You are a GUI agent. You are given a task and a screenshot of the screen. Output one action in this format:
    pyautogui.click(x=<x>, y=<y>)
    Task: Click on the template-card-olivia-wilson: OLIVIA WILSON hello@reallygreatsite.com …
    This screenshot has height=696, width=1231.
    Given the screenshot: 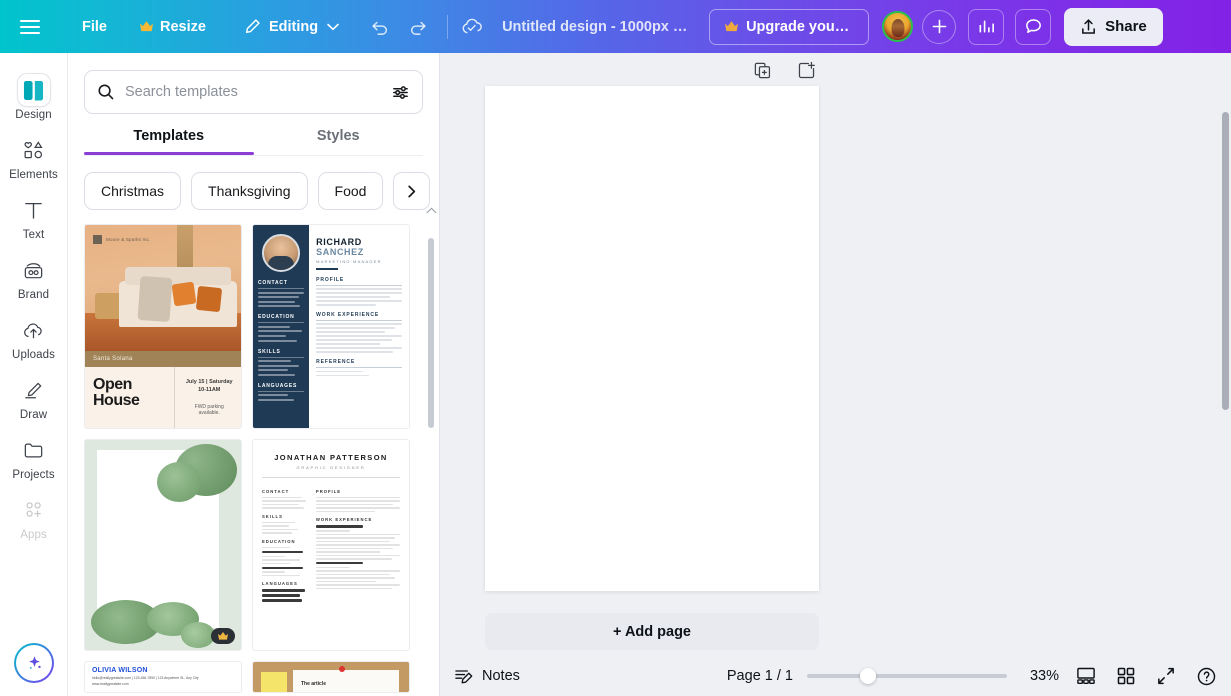 What is the action you would take?
    pyautogui.click(x=163, y=677)
    